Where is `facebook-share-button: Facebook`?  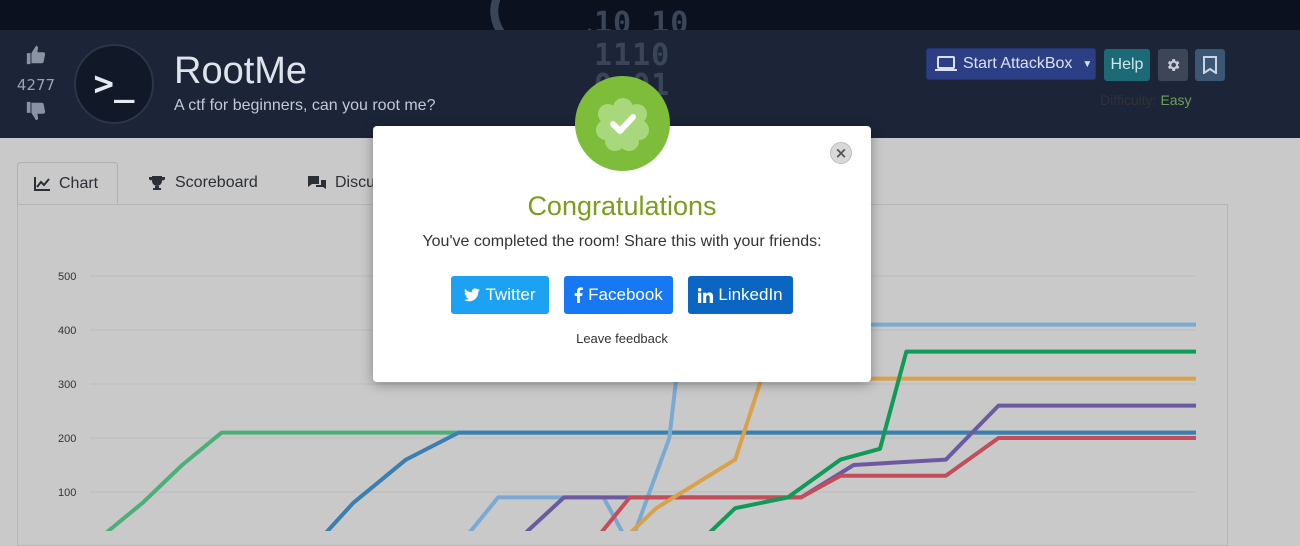
facebook-share-button: Facebook is located at coordinates (618, 295).